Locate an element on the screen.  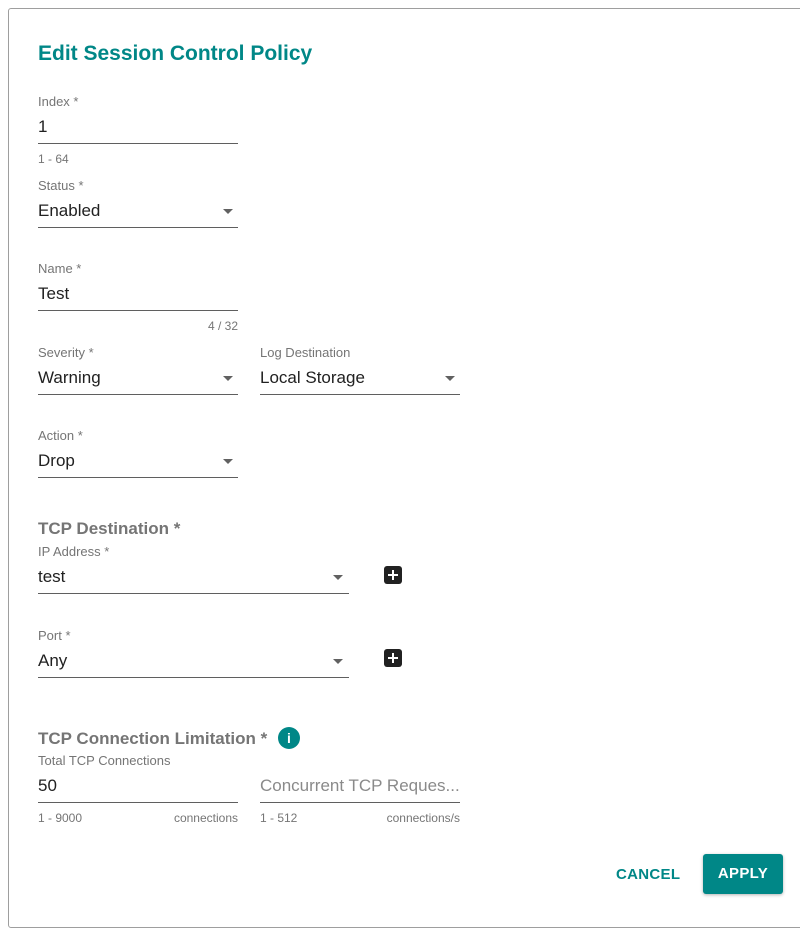
log-destination-select: Local Storage is located at coordinates (360, 379).